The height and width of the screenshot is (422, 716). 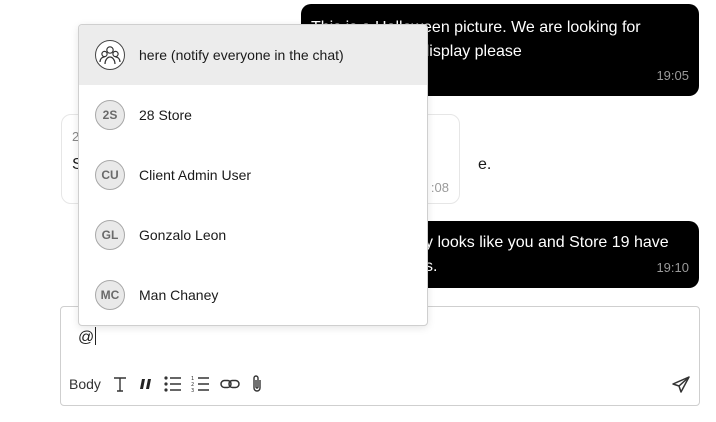 I want to click on mention-item: CU Client Admin User, so click(x=253, y=175).